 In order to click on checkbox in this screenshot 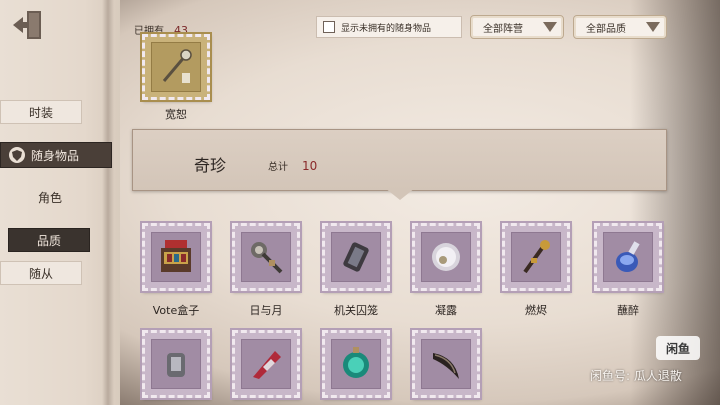, I will do `click(329, 27)`.